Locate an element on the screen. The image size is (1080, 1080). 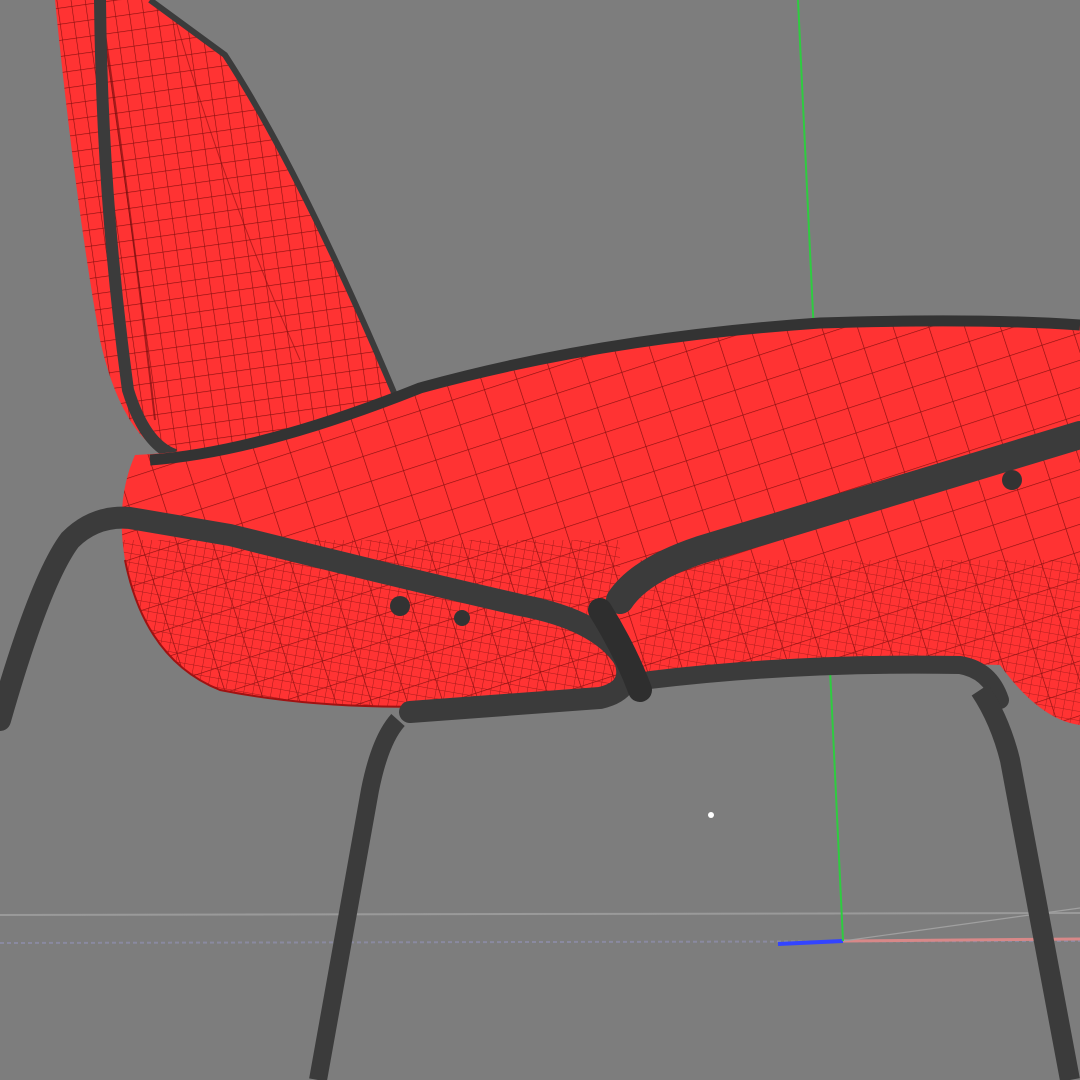
pivot-marker is located at coordinates (711, 815).